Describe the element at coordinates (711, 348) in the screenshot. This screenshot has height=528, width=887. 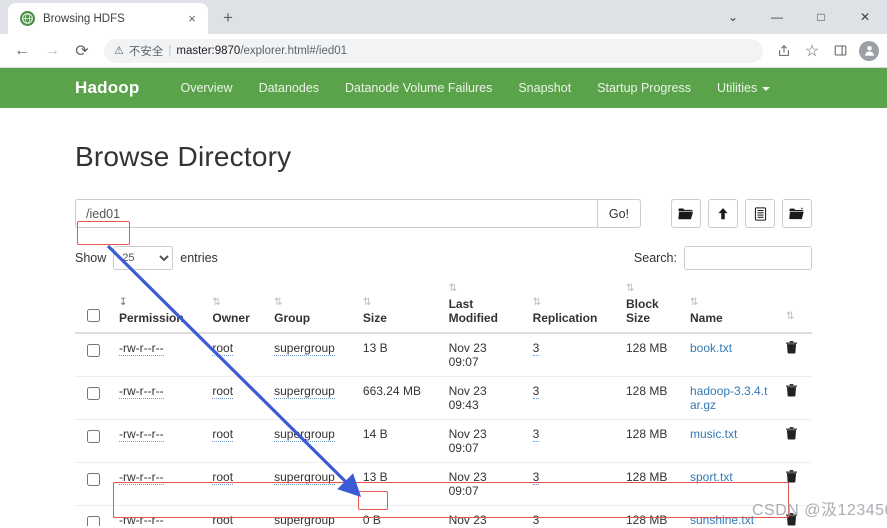
I see `file-link: book.txt` at that location.